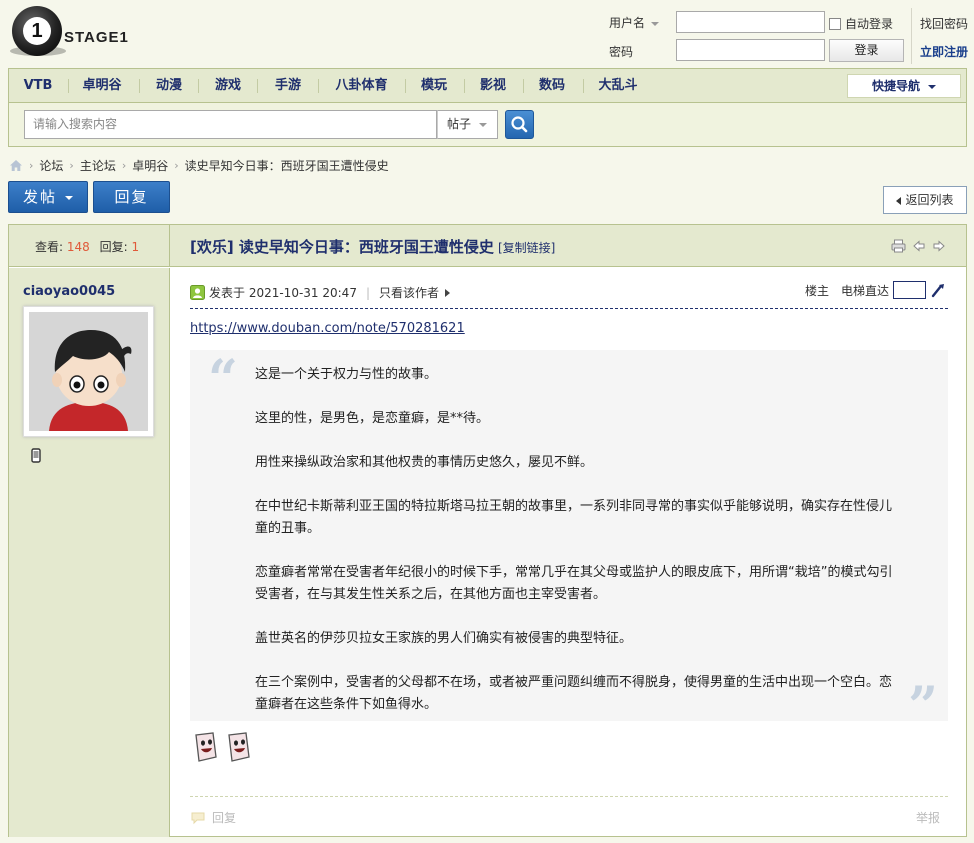 The image size is (974, 843). What do you see at coordinates (621, 52) in the screenshot?
I see `password-label: 密码` at bounding box center [621, 52].